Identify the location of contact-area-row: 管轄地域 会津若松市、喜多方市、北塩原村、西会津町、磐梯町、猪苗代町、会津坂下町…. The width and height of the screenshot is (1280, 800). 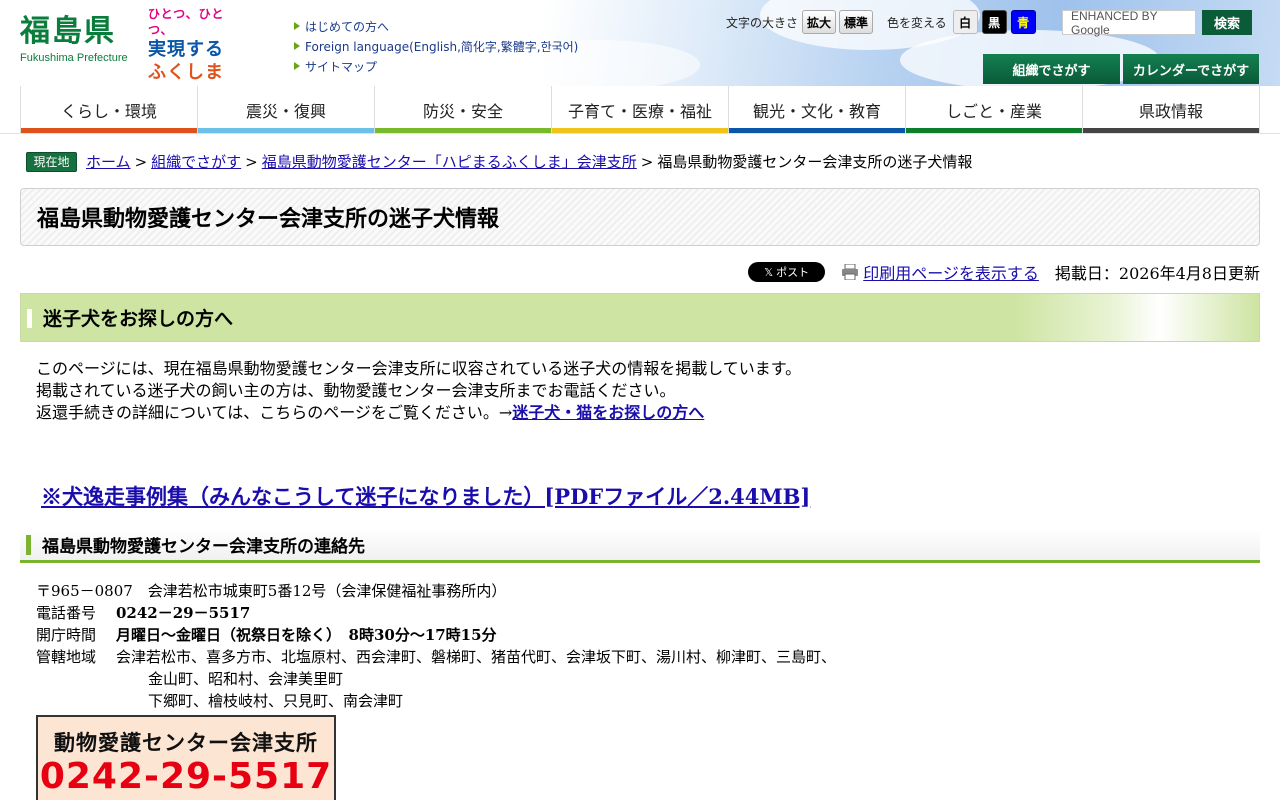
(436, 657).